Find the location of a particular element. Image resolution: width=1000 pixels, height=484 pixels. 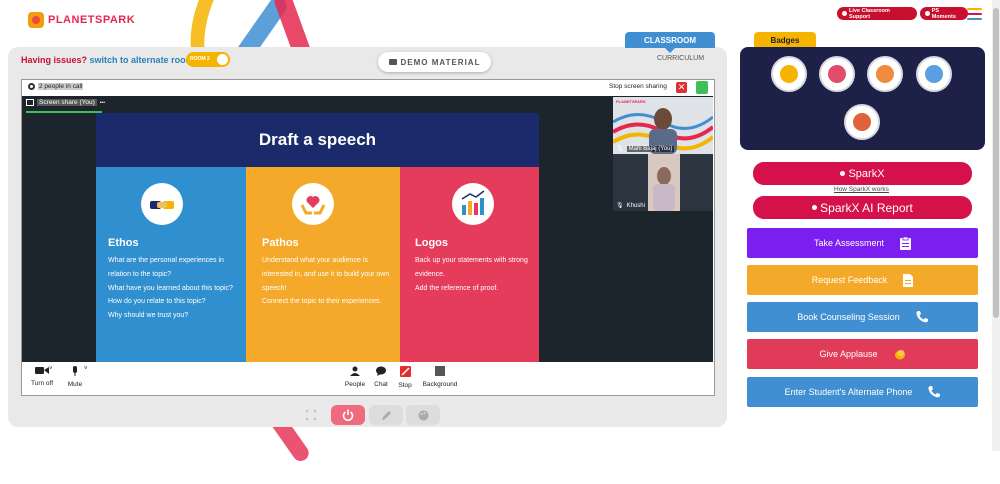

badges-panel is located at coordinates (862, 98).